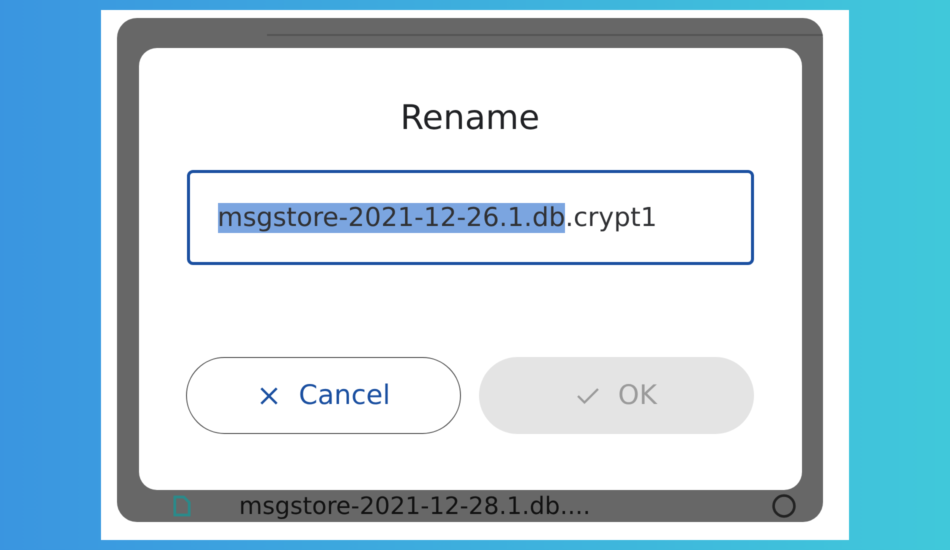  What do you see at coordinates (784, 506) in the screenshot?
I see `circle-icon` at bounding box center [784, 506].